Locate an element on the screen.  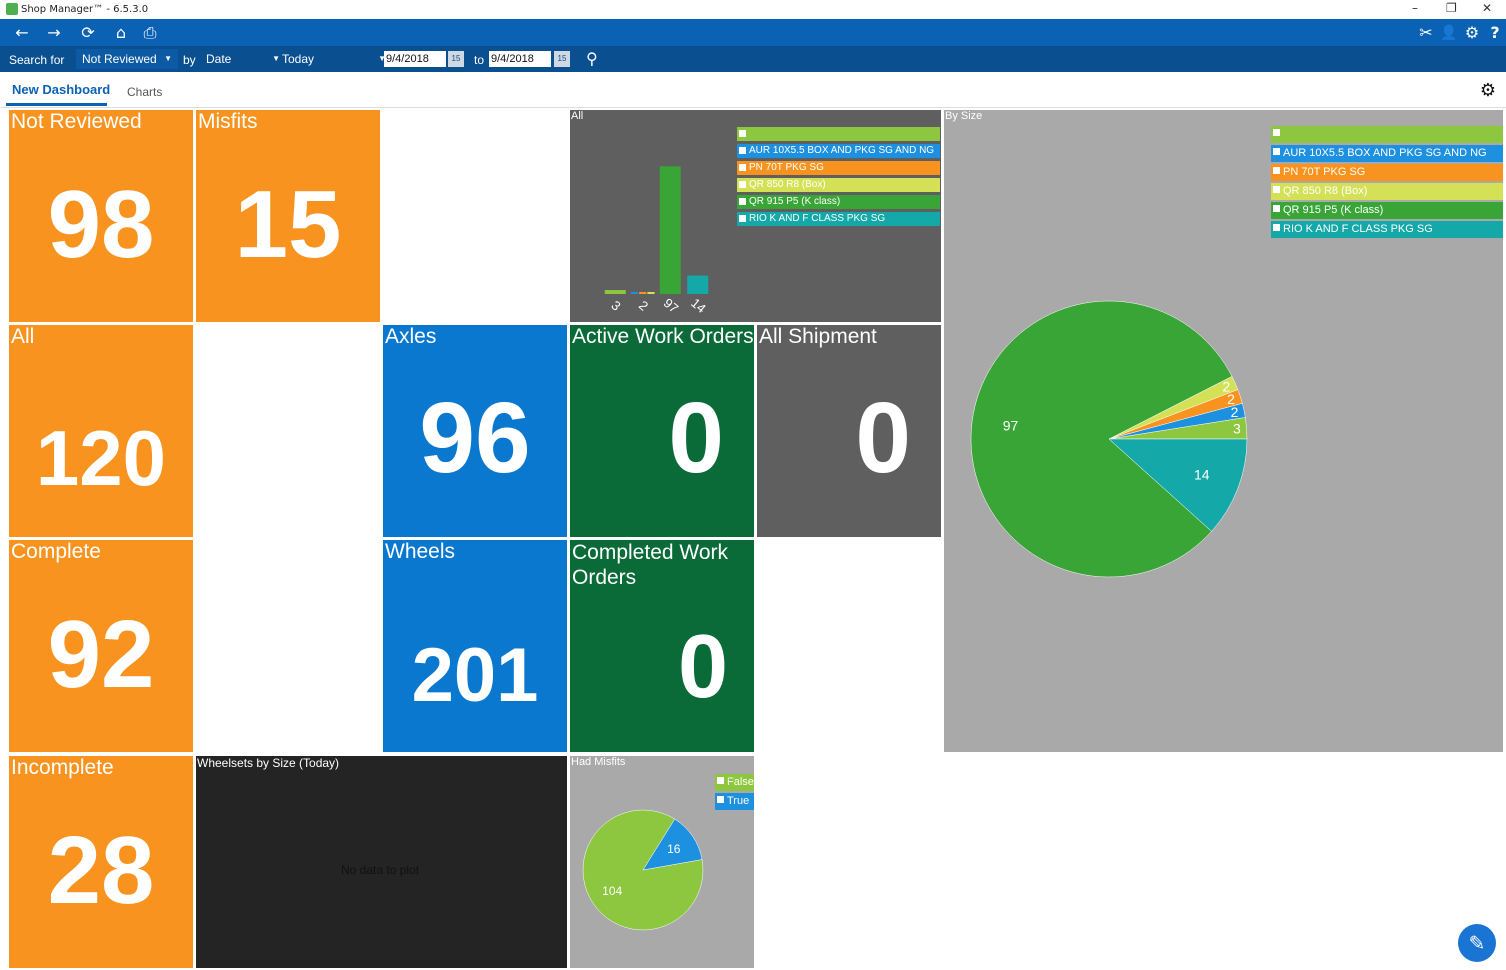
print-icon: ⎙ is located at coordinates (150, 33).